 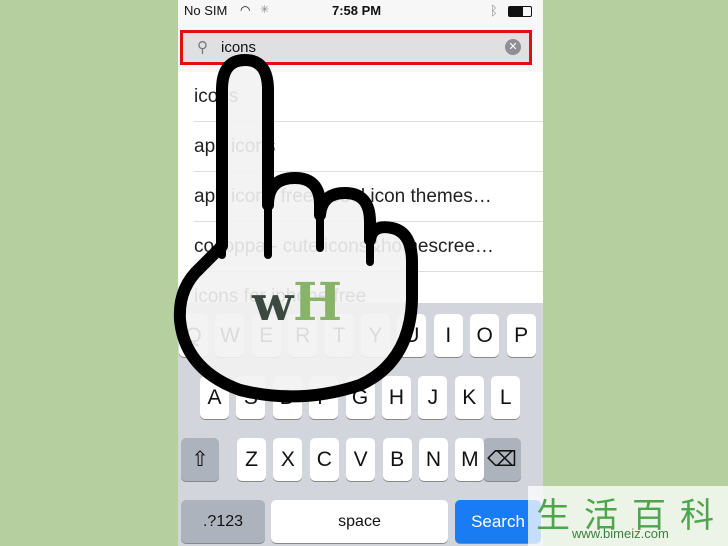 What do you see at coordinates (357, 10) in the screenshot?
I see `clock: 7:58 PM` at bounding box center [357, 10].